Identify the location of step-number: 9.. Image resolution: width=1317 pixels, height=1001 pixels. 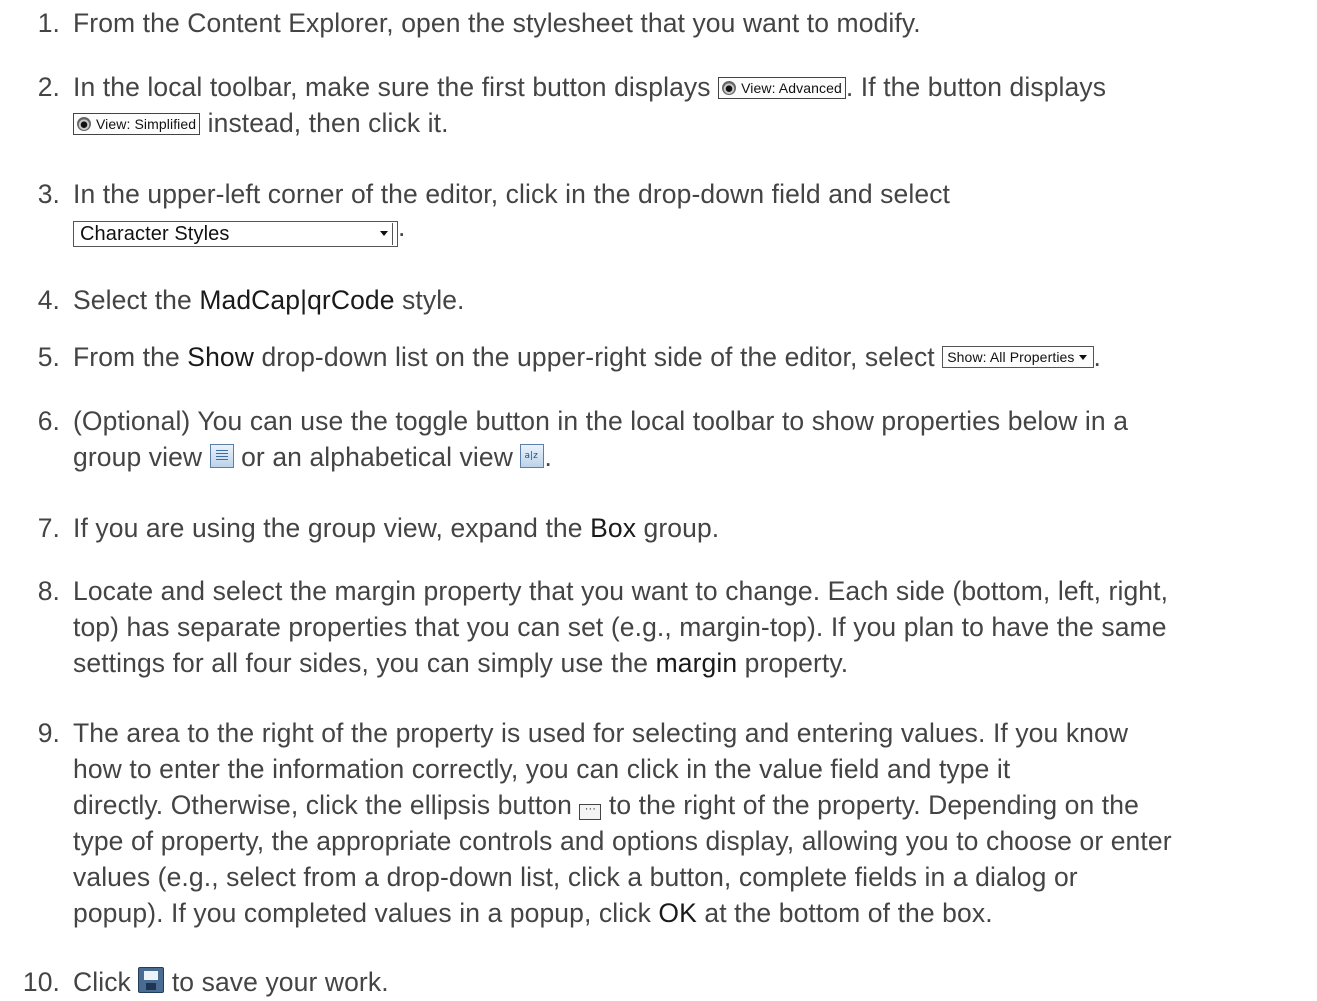
(48, 733).